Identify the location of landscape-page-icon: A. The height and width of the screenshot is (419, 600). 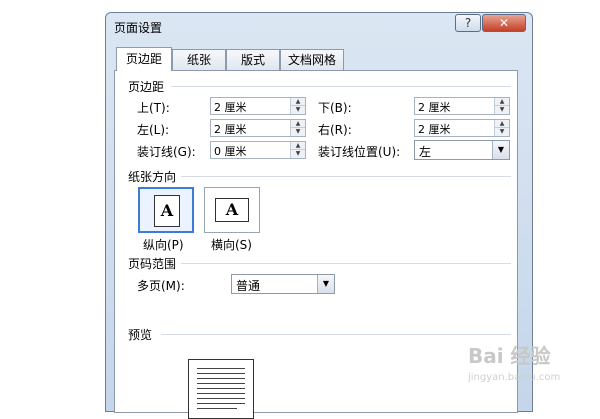
(232, 210).